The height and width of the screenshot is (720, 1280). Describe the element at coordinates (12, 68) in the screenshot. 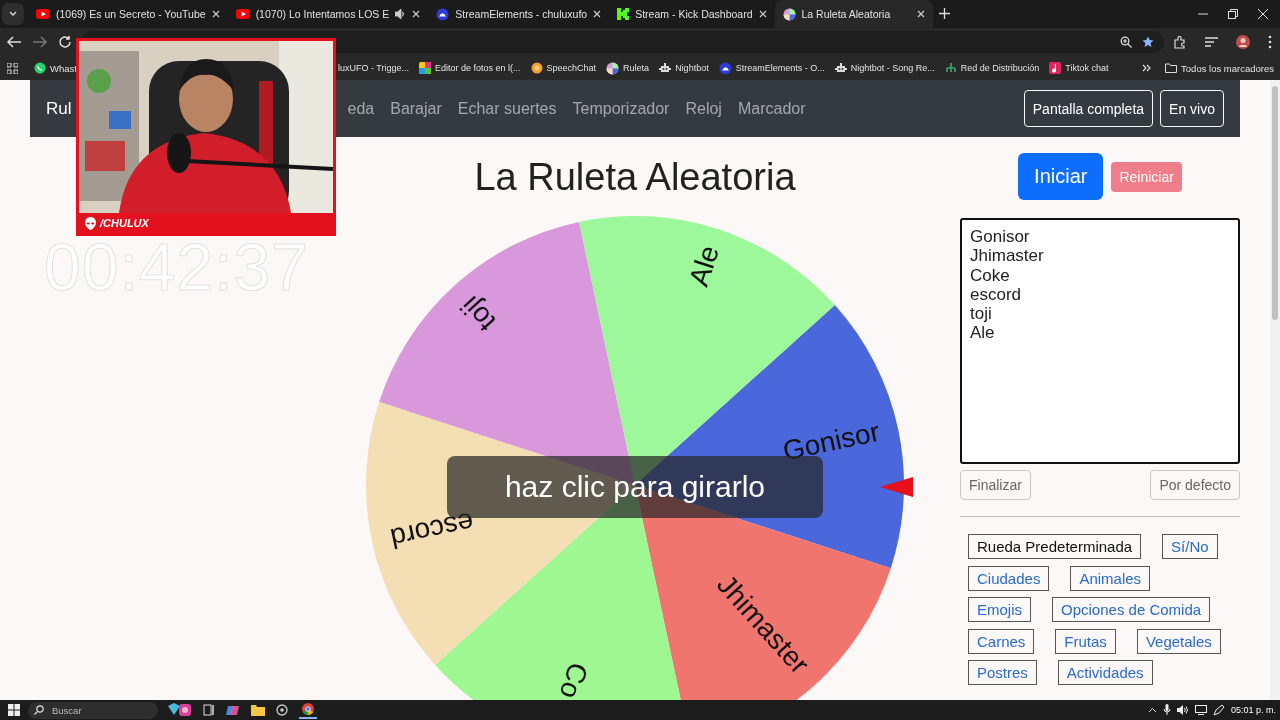

I see `apps-grid-icon` at that location.